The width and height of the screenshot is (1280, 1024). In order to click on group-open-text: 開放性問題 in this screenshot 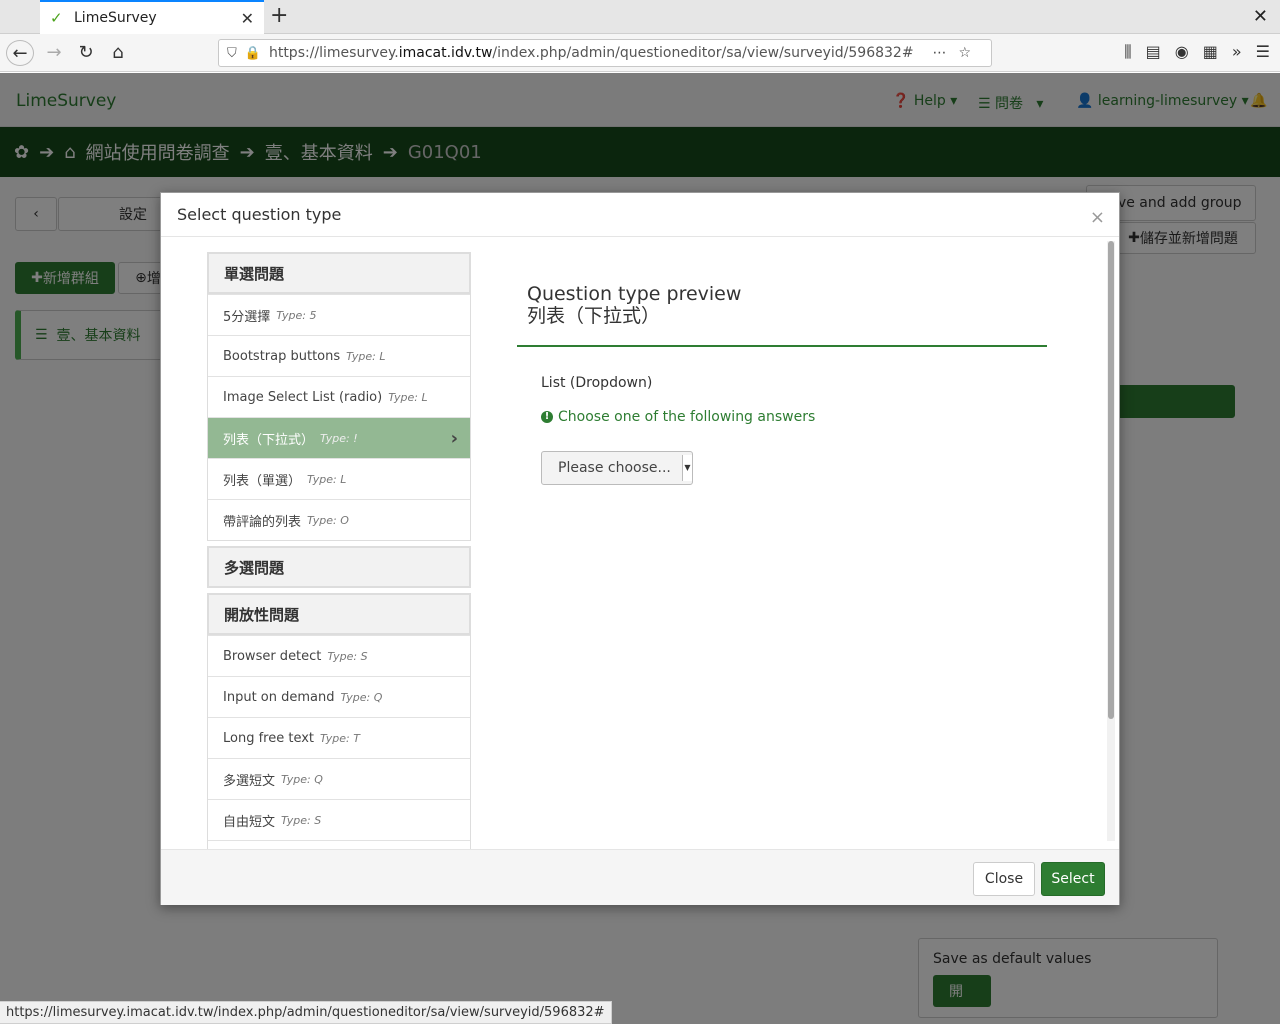, I will do `click(339, 614)`.